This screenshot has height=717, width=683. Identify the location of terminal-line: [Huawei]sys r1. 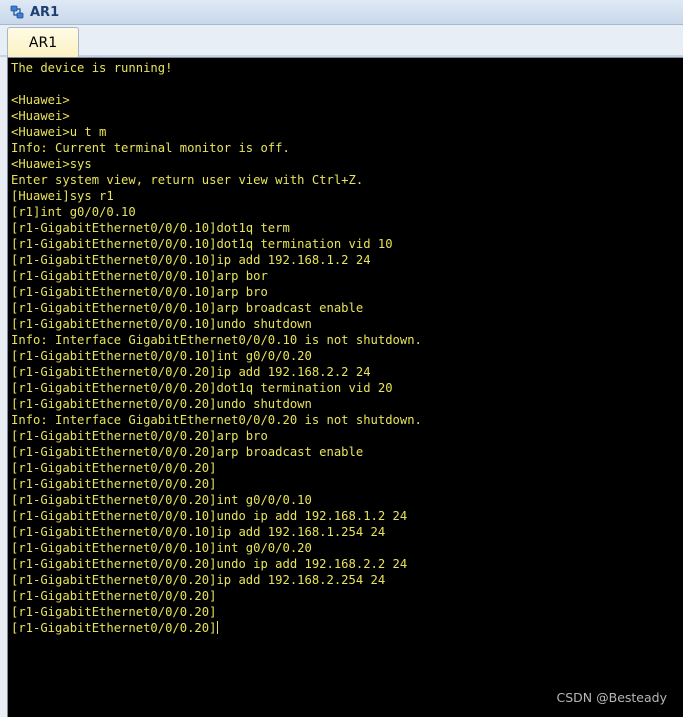
(62, 196).